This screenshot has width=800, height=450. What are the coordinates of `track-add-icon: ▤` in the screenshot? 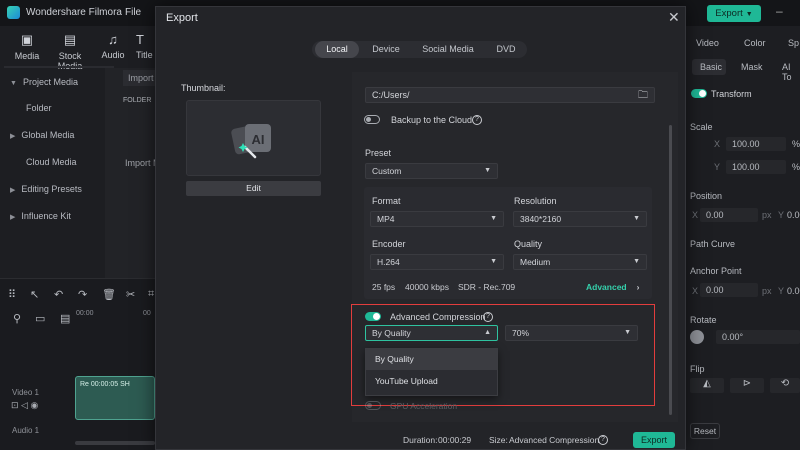 It's located at (65, 318).